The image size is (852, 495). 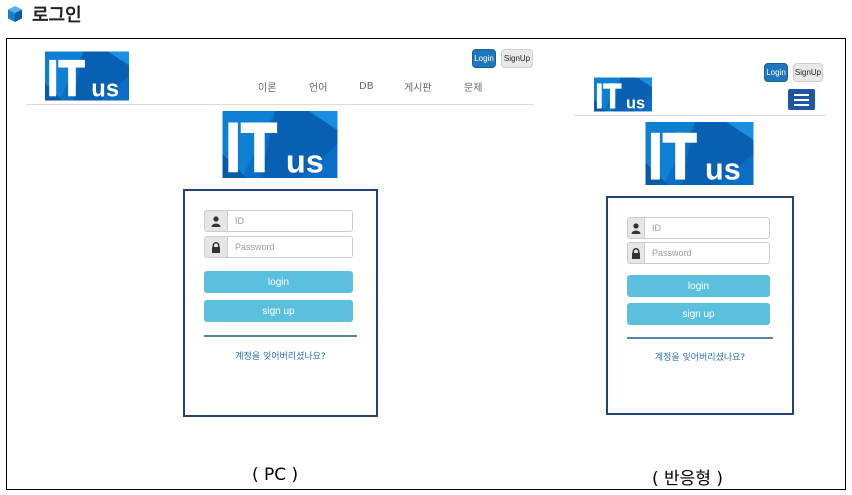 I want to click on page-title: 로그인, so click(x=57, y=15).